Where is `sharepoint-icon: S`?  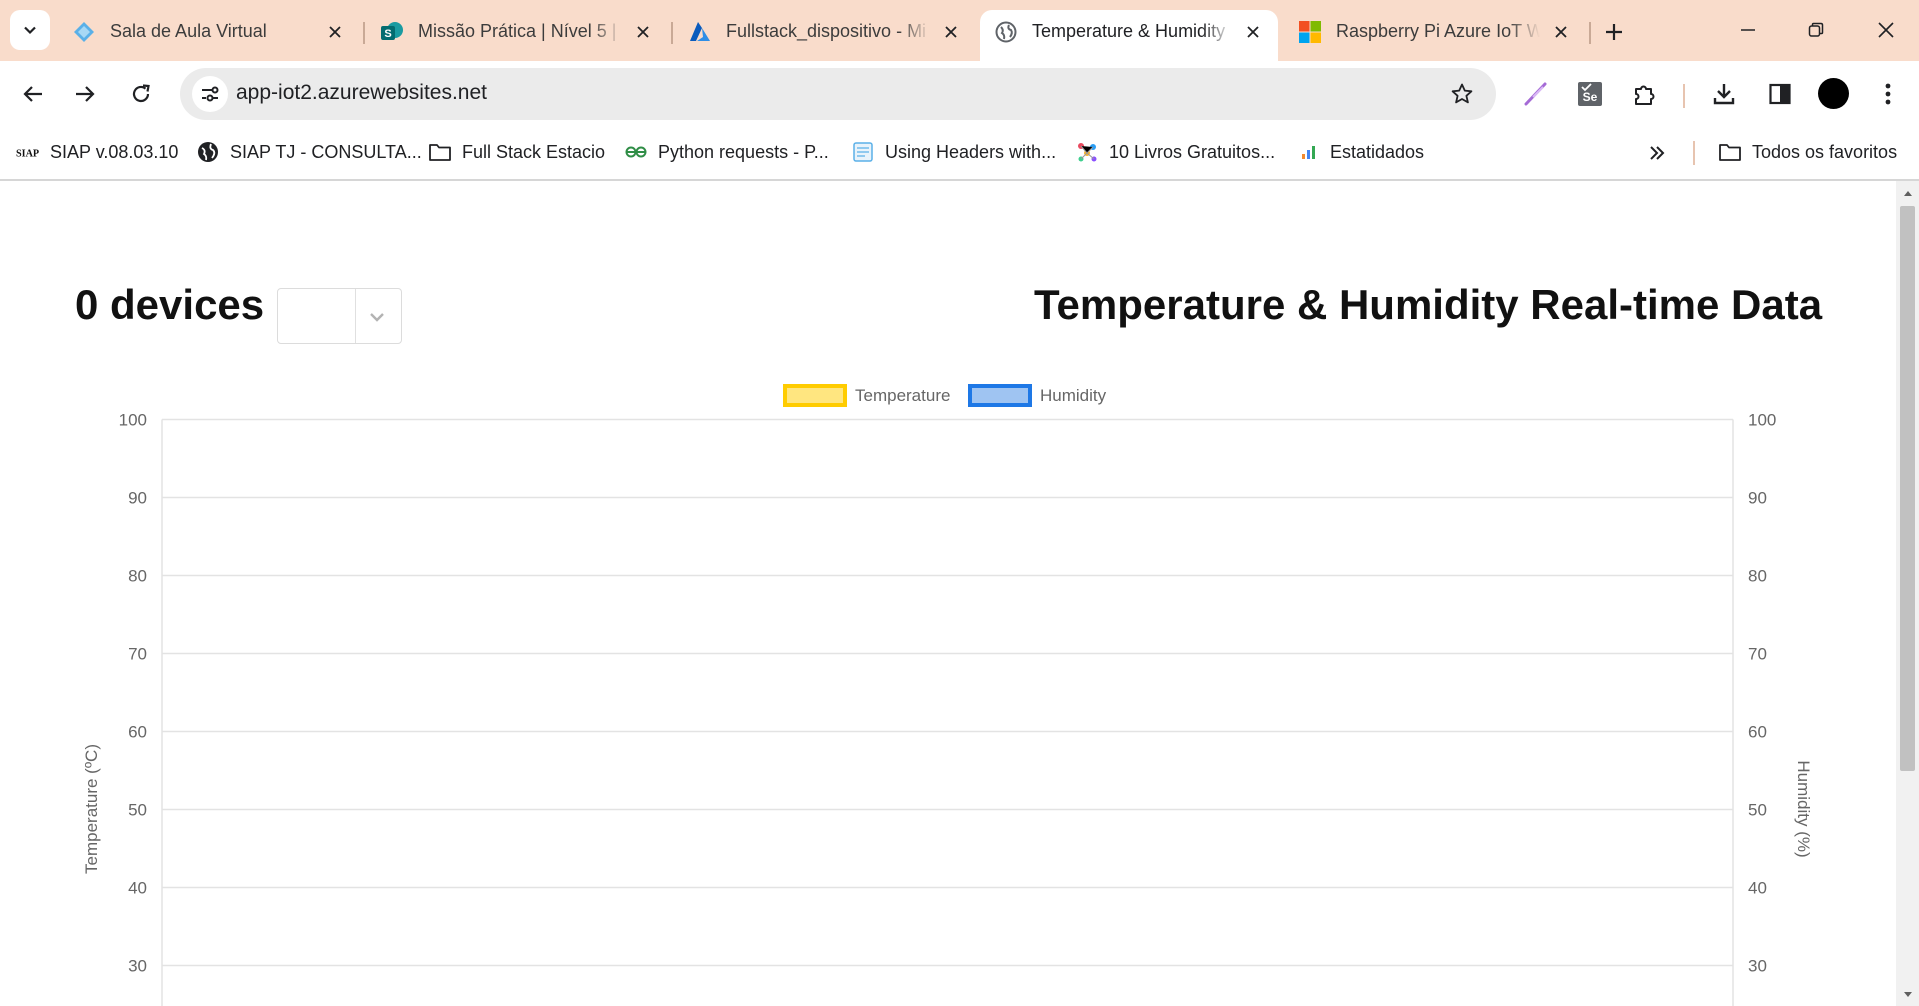
sharepoint-icon: S is located at coordinates (392, 32).